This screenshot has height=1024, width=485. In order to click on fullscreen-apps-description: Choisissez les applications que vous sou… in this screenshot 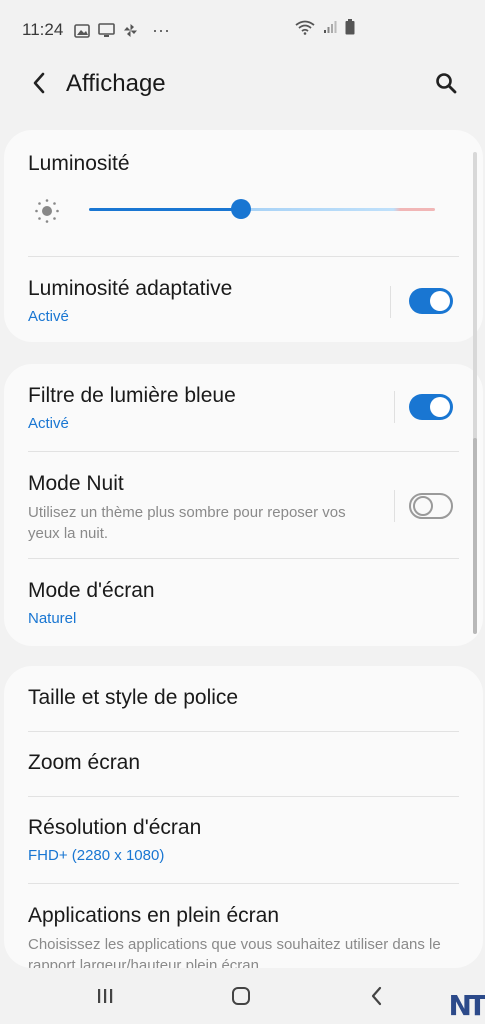, I will do `click(234, 952)`.